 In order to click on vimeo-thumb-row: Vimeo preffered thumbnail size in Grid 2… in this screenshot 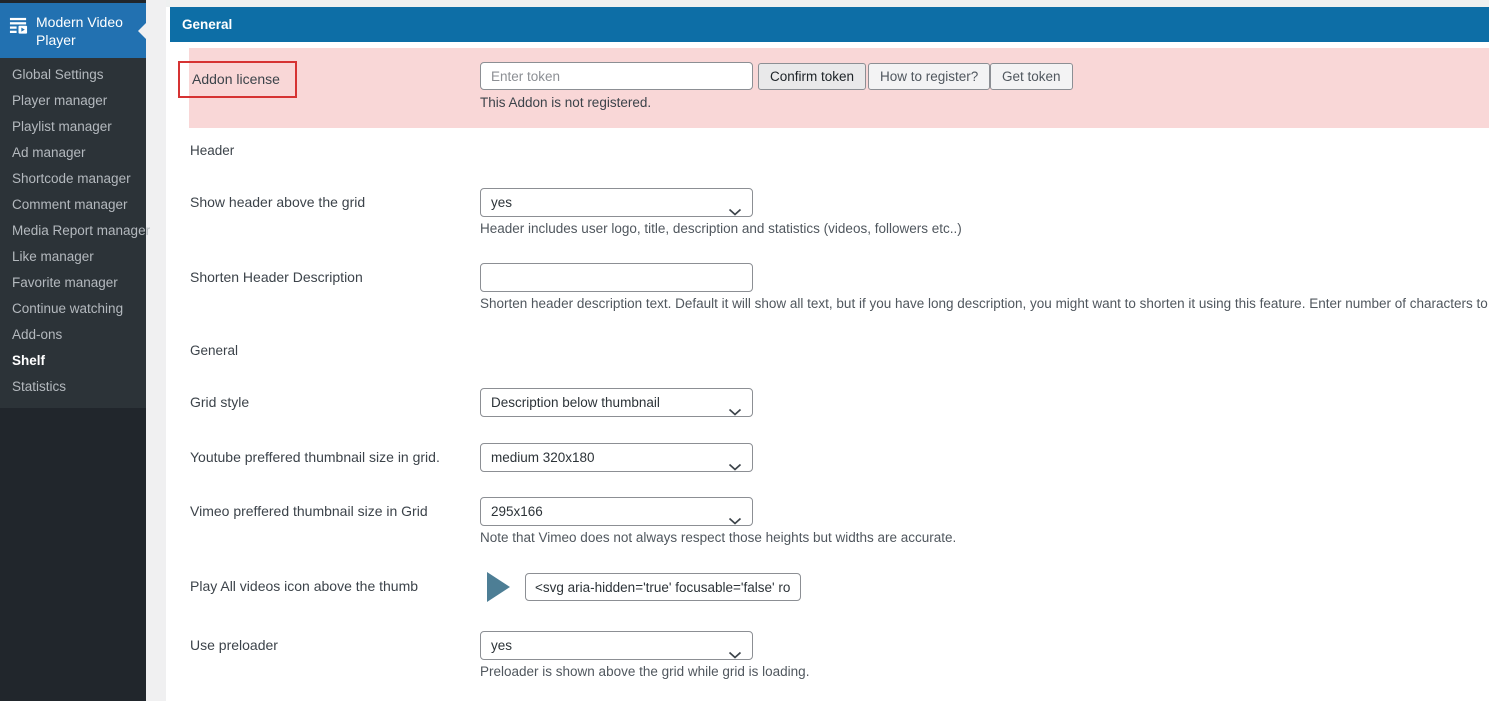, I will do `click(827, 532)`.